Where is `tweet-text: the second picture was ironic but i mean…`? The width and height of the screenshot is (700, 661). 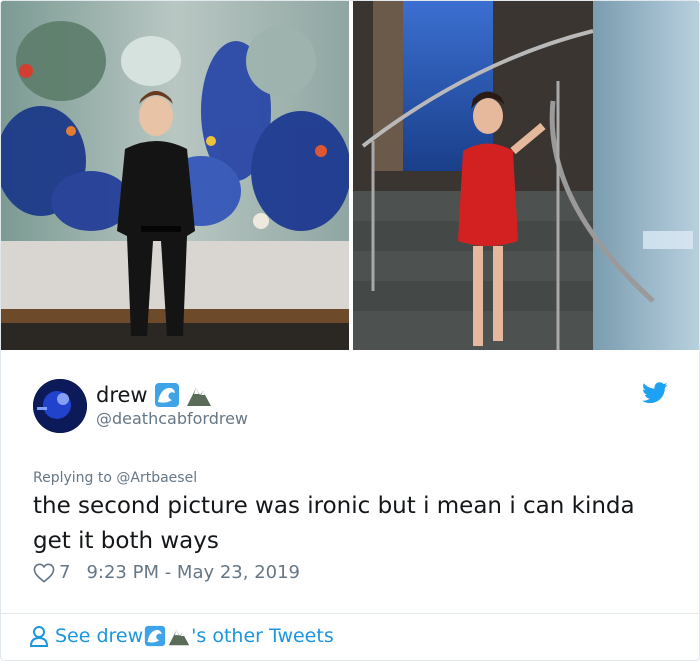
tweet-text: the second picture was ironic but i mean… is located at coordinates (334, 523).